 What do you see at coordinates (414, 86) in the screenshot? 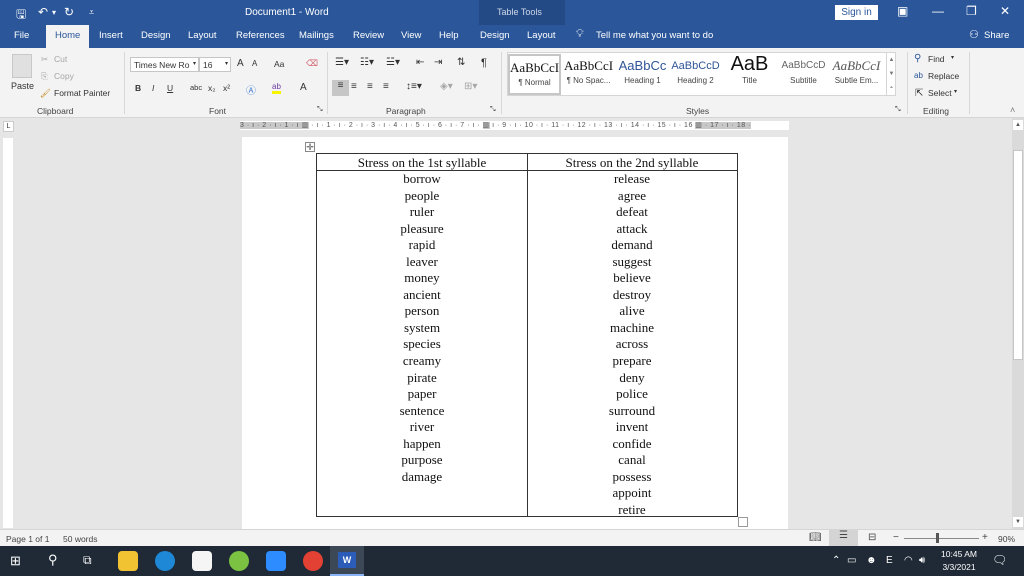
I see `line-spacing-icon: ↕≡▾` at bounding box center [414, 86].